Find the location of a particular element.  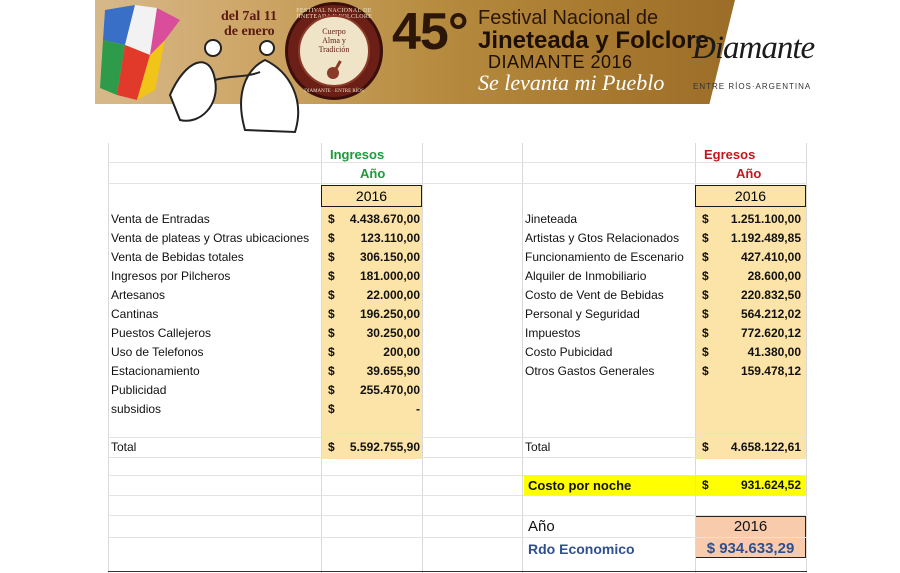

egresos-row-value: 427.410,00 is located at coordinates (770, 257).